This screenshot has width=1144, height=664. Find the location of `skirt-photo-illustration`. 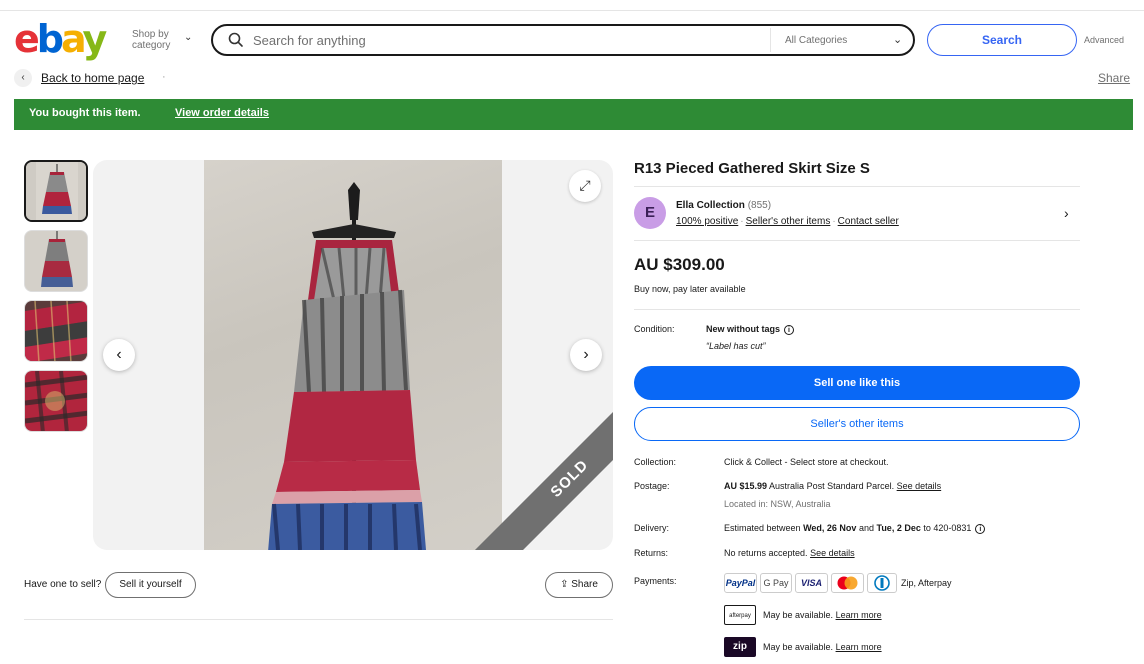

skirt-photo-illustration is located at coordinates (347, 366).